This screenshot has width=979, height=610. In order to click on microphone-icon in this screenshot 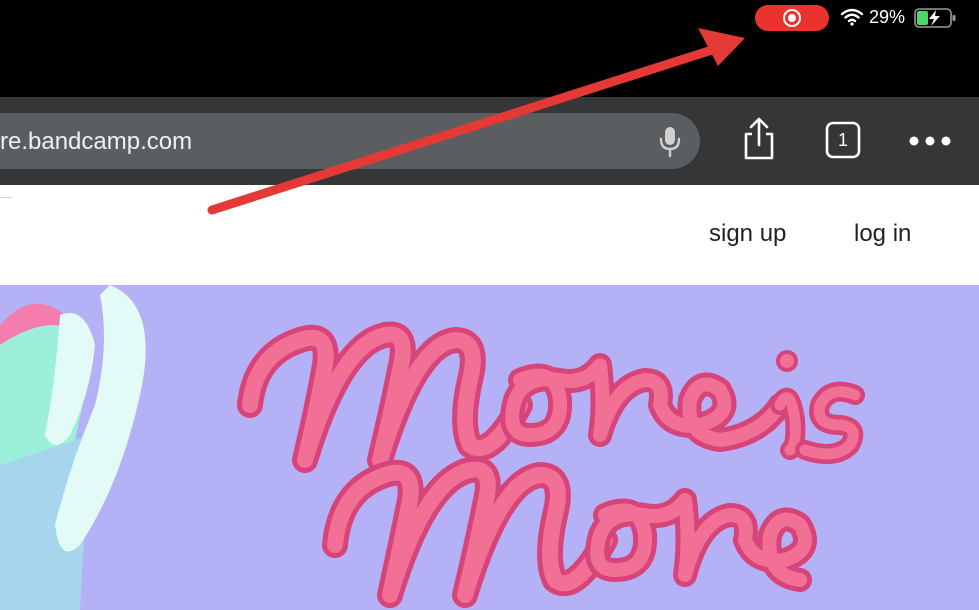, I will do `click(670, 142)`.